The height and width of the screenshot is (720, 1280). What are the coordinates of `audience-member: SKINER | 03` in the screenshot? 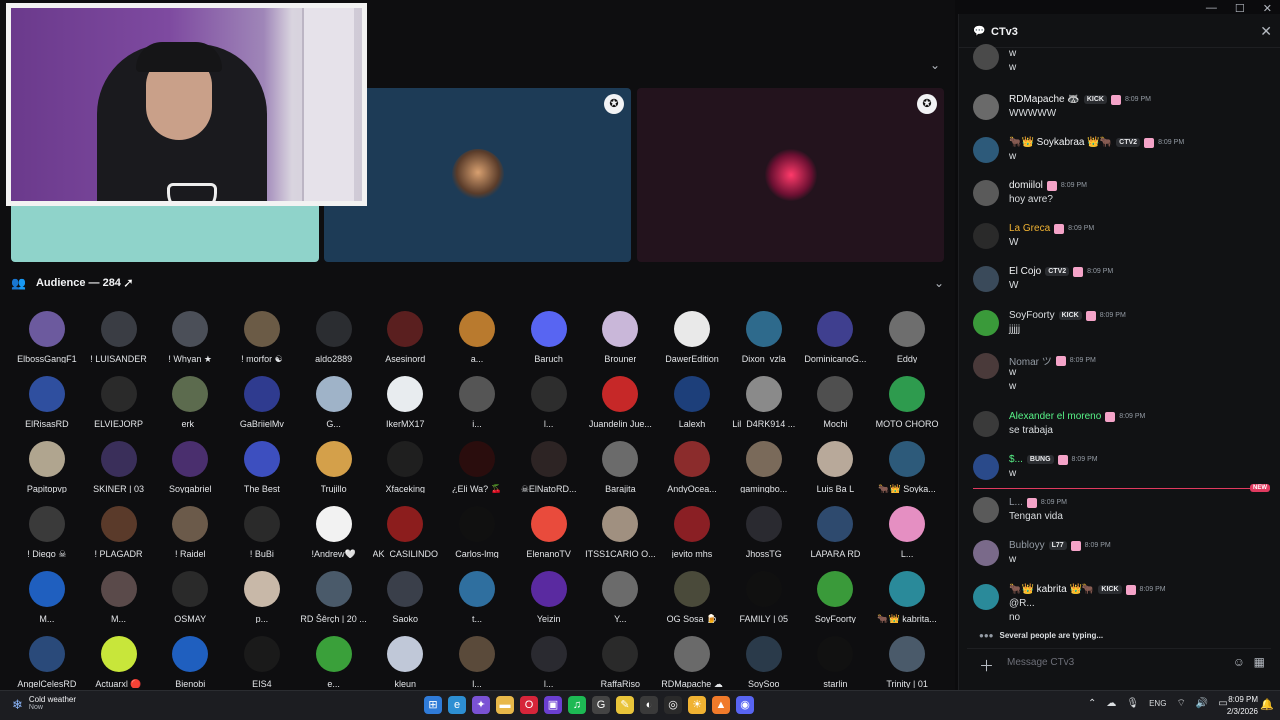 It's located at (119, 467).